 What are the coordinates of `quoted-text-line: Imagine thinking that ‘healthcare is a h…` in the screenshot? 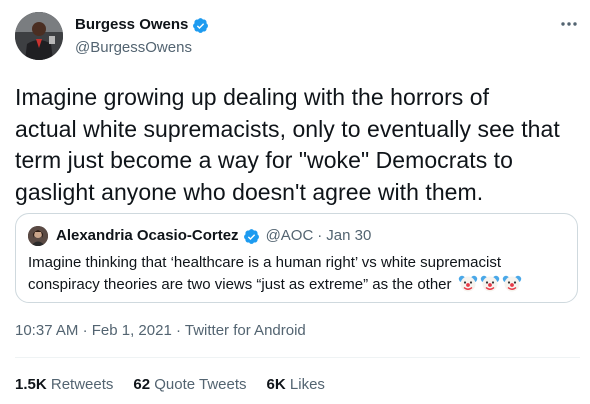 It's located at (265, 262).